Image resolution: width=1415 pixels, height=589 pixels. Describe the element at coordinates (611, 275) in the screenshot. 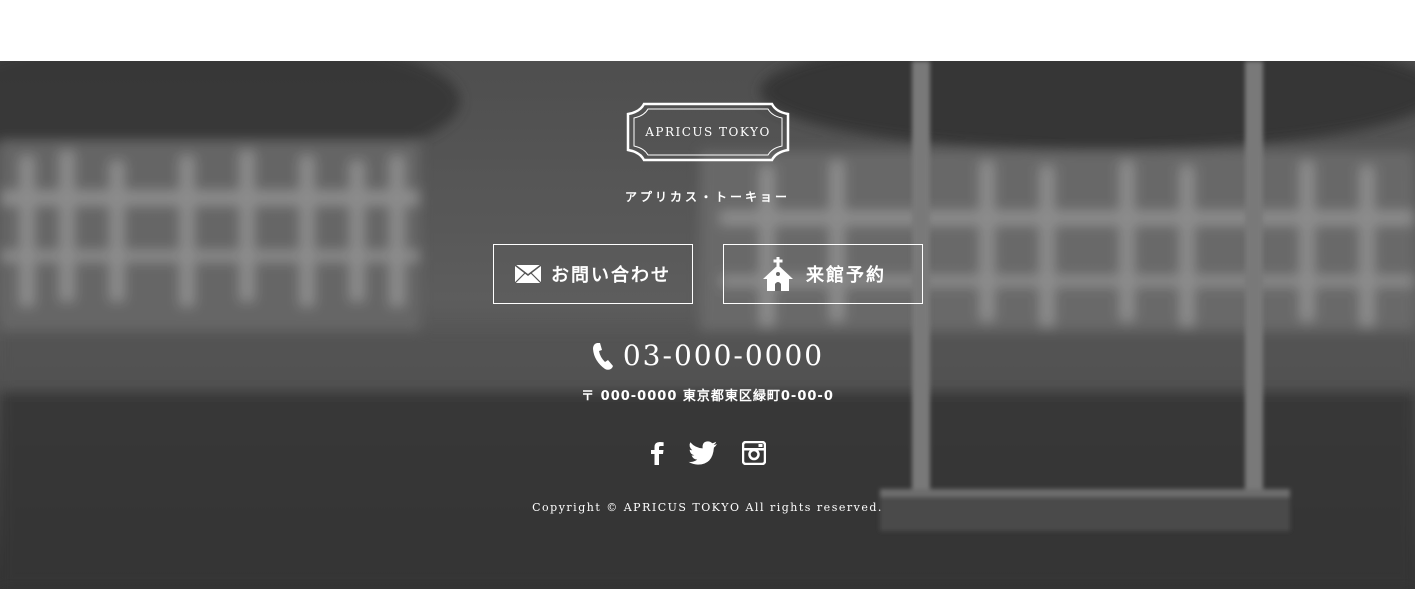

I see `contact-button-label: お問い合わせ` at that location.